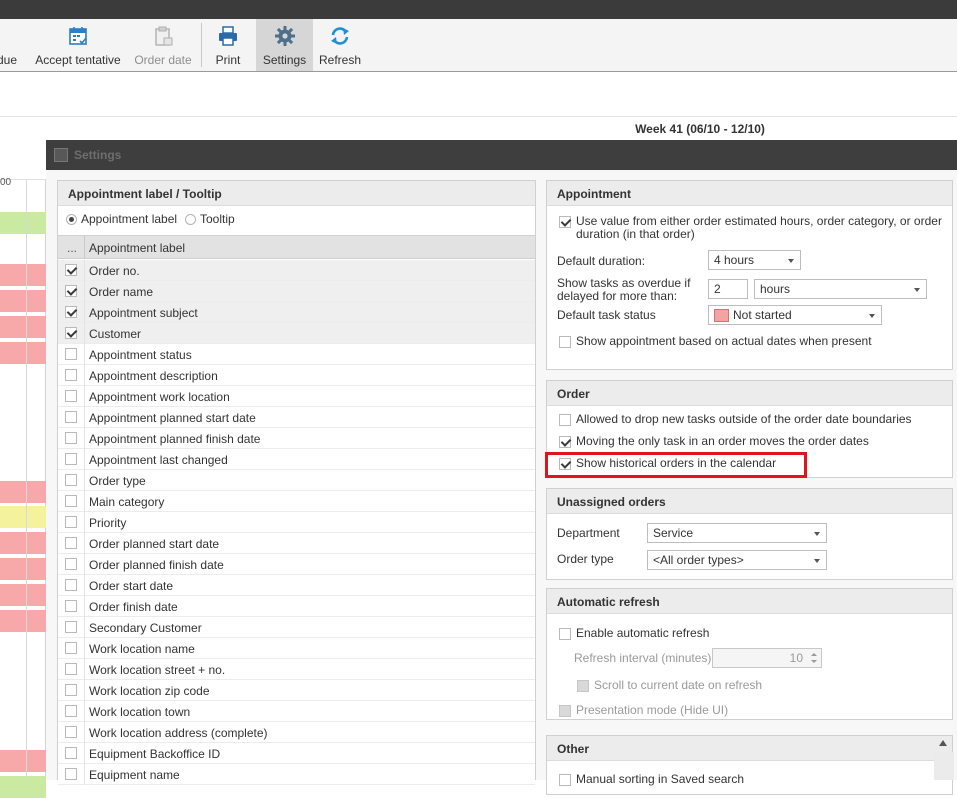 The width and height of the screenshot is (957, 798). I want to click on use-value-checkbox, so click(565, 222).